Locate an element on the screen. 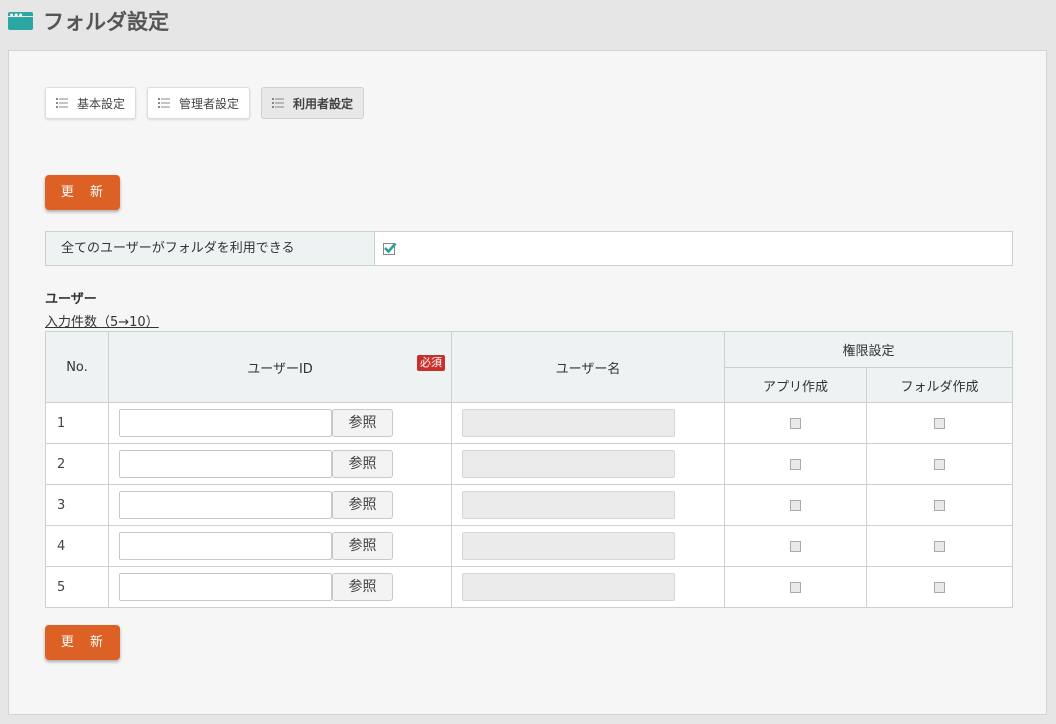 The height and width of the screenshot is (724, 1056). settings-tabs: 基本設定 管理者設定 利用者設定 is located at coordinates (210, 103).